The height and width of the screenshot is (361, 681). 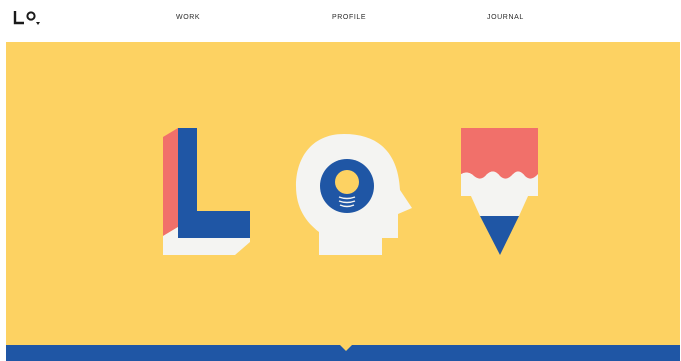 What do you see at coordinates (188, 17) in the screenshot?
I see `nav-work-link: WORK` at bounding box center [188, 17].